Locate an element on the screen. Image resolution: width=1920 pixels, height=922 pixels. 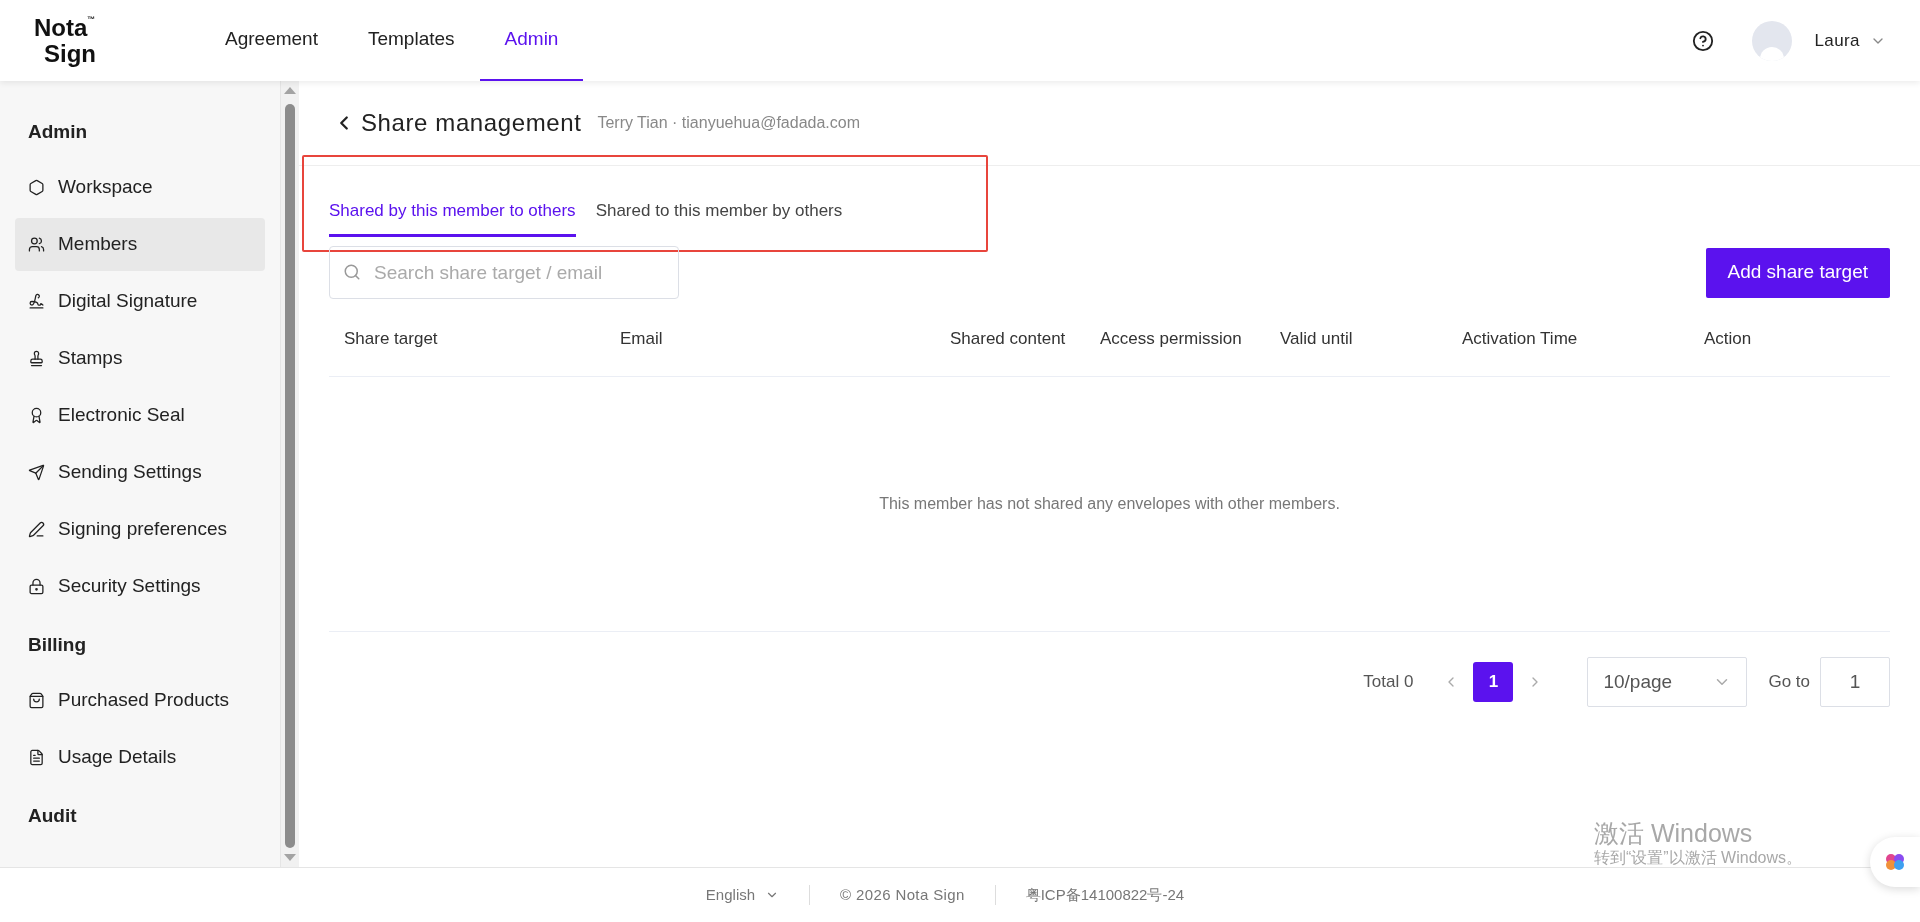
add-share-target-button: Add share target is located at coordinates (1797, 272).